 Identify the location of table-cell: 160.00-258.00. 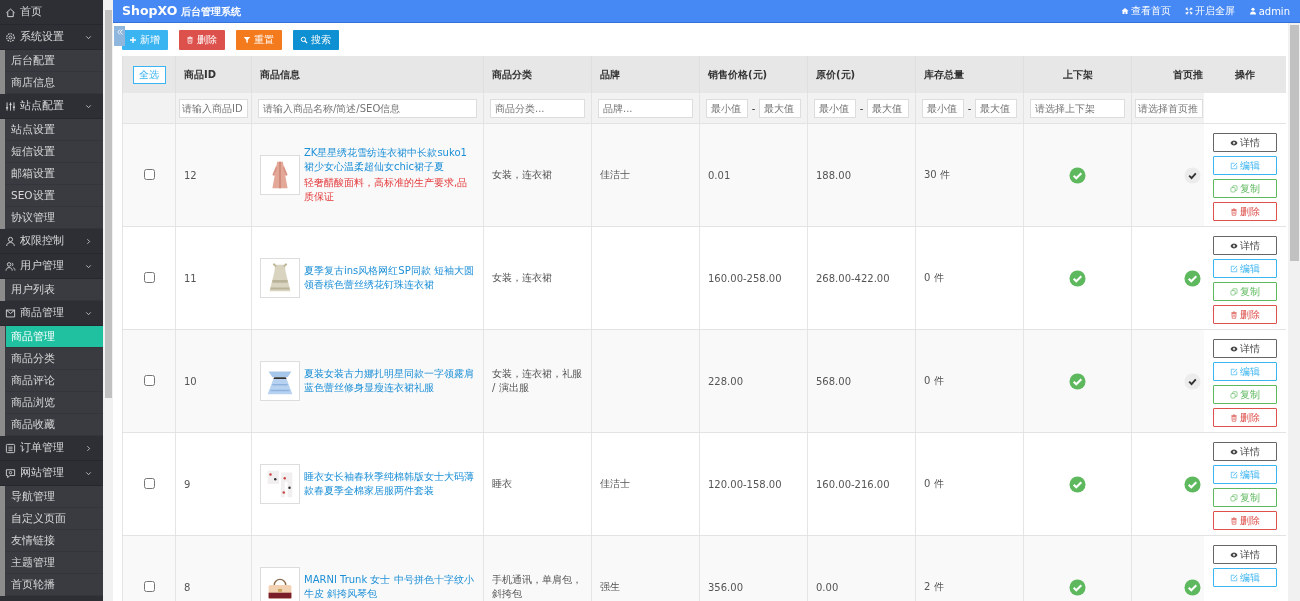
(753, 278).